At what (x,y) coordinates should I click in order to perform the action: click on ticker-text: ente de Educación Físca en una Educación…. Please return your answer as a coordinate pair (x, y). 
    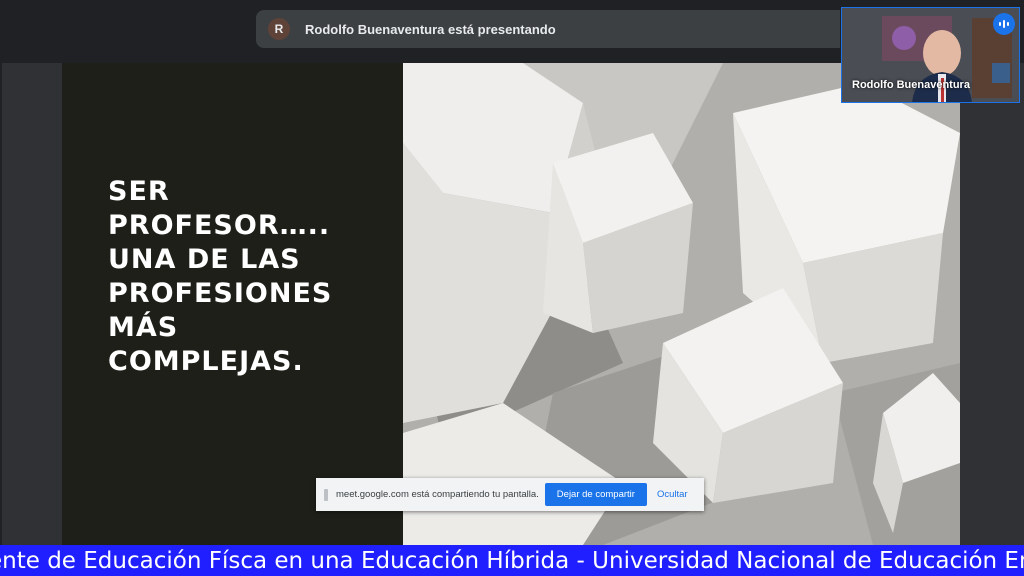
    Looking at the image, I should click on (512, 561).